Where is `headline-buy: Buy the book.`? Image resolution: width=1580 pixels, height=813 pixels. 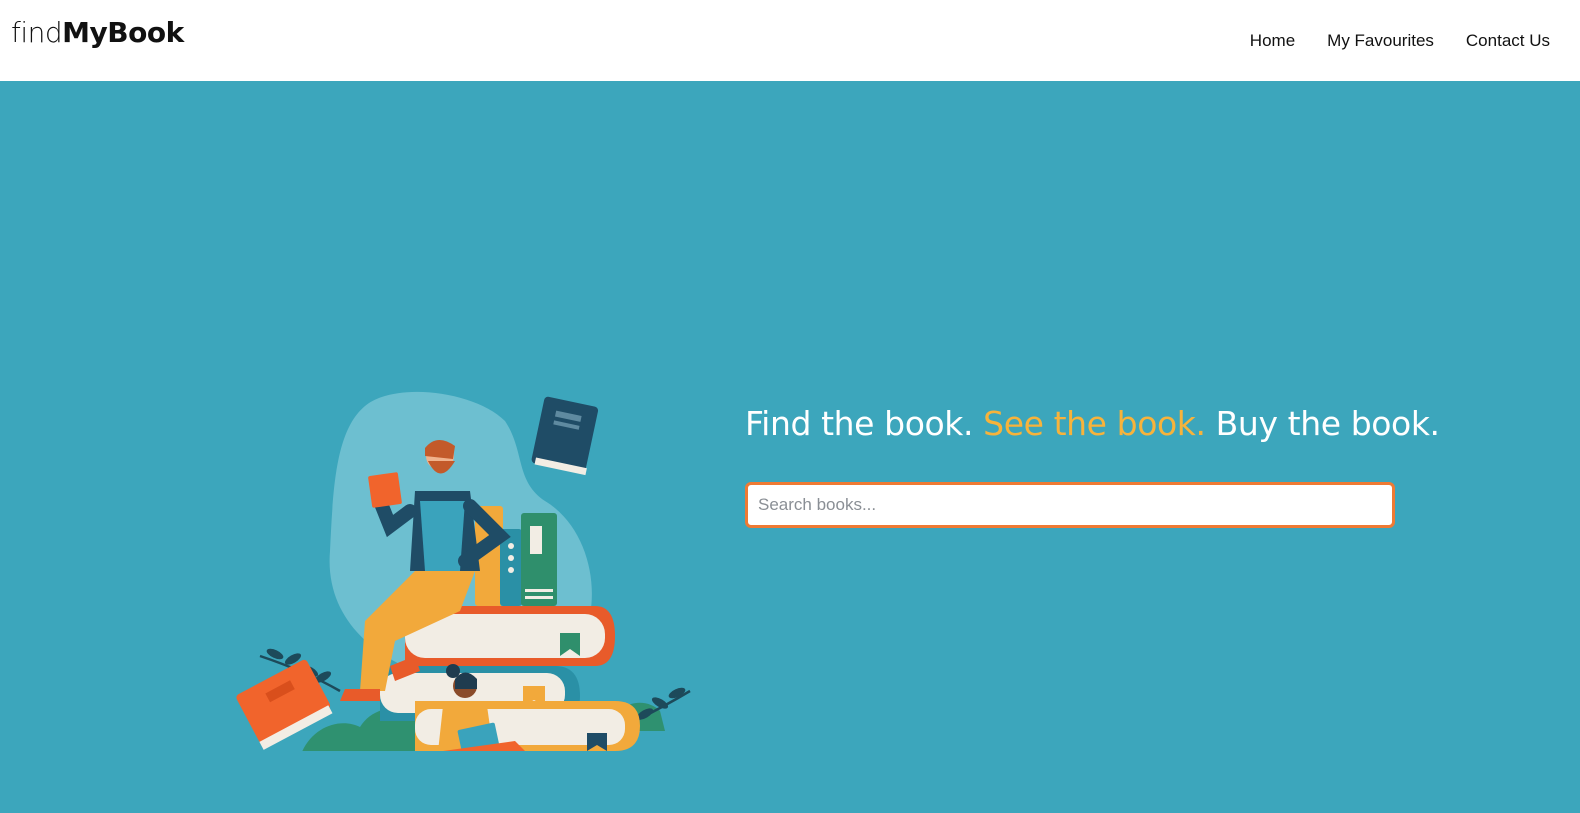 headline-buy: Buy the book. is located at coordinates (1322, 423).